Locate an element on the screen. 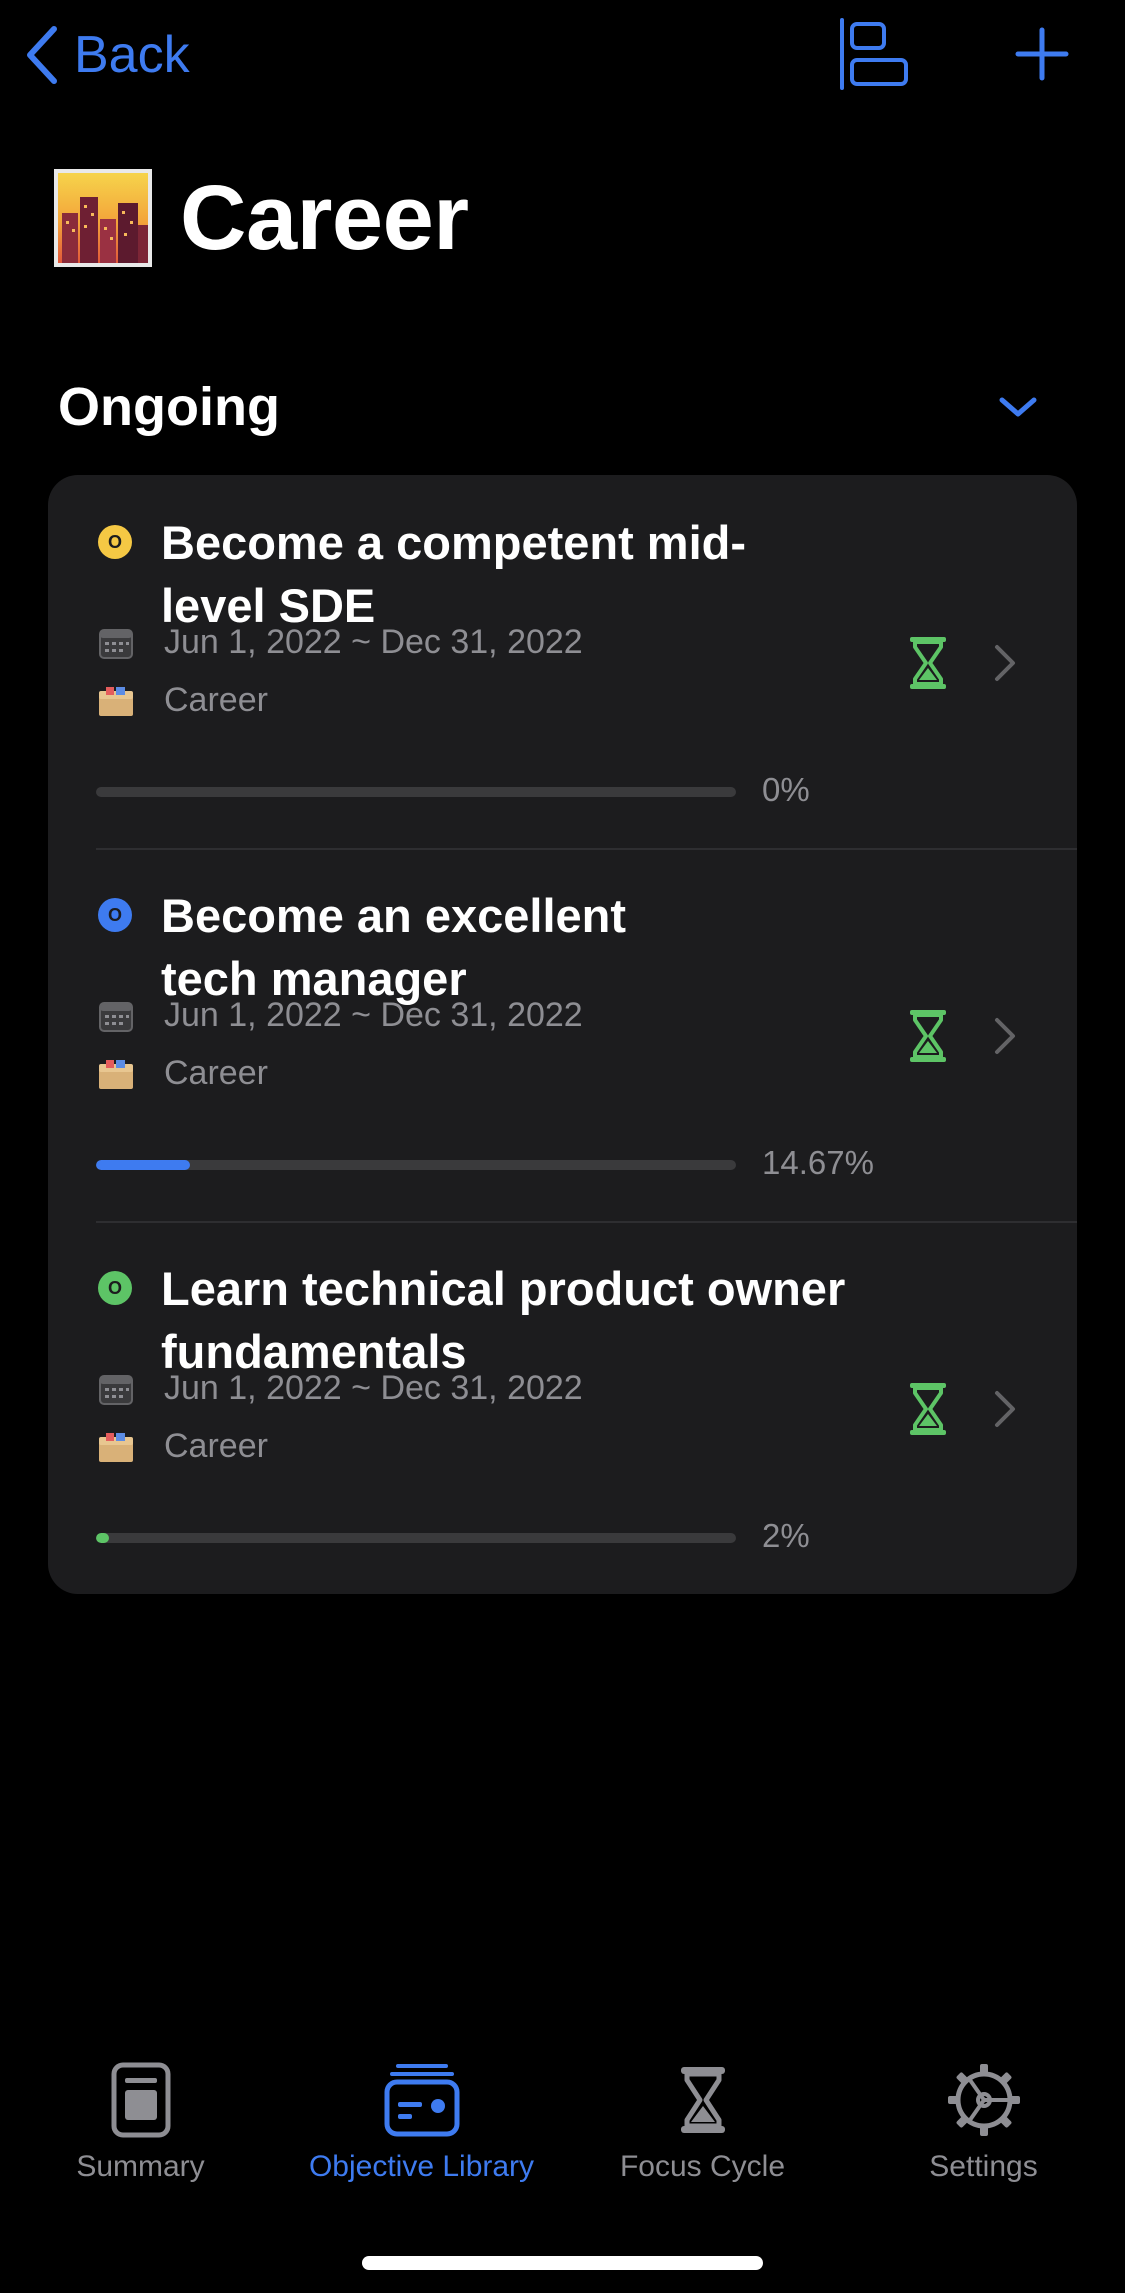 This screenshot has width=1125, height=2293. tab-label: Settings is located at coordinates (983, 2166).